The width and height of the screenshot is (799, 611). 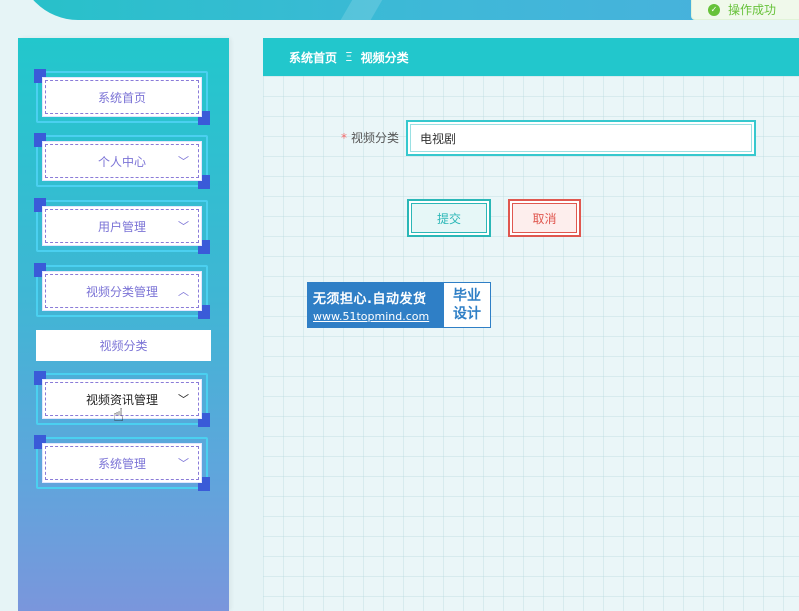 I want to click on required-mark: *, so click(x=344, y=138).